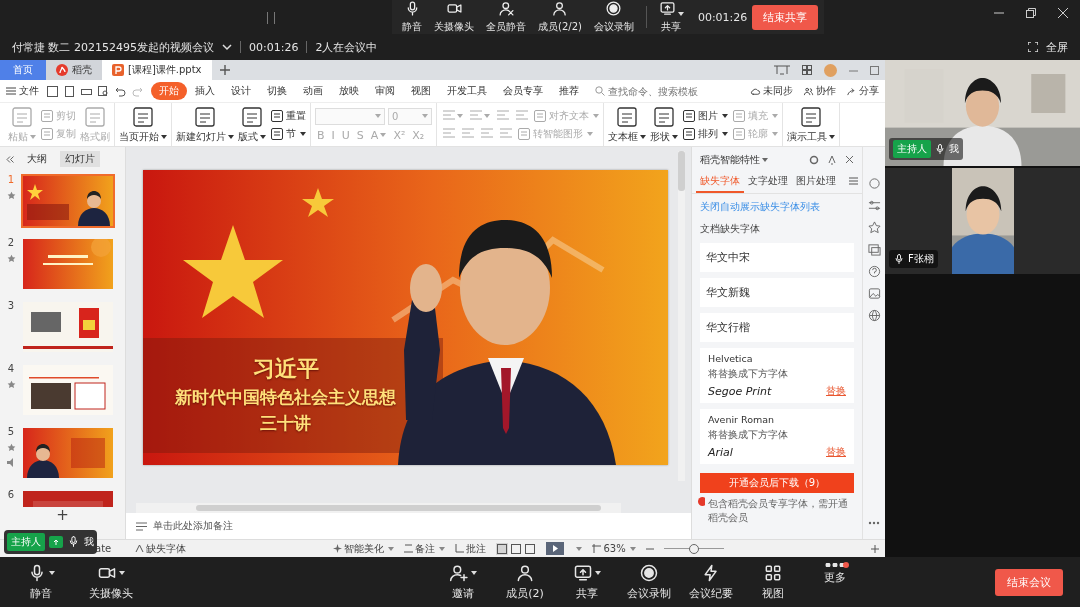  Describe the element at coordinates (525, 582) in the screenshot. I see `toolbar-button: 成员(2)` at that location.